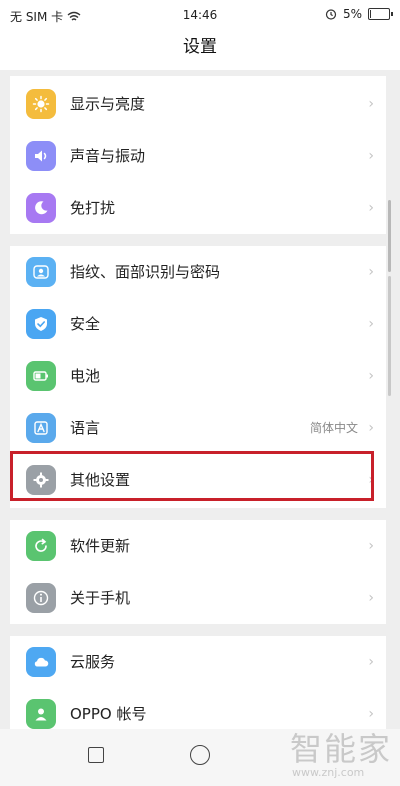 The image size is (400, 786). I want to click on person-icon, so click(41, 714).